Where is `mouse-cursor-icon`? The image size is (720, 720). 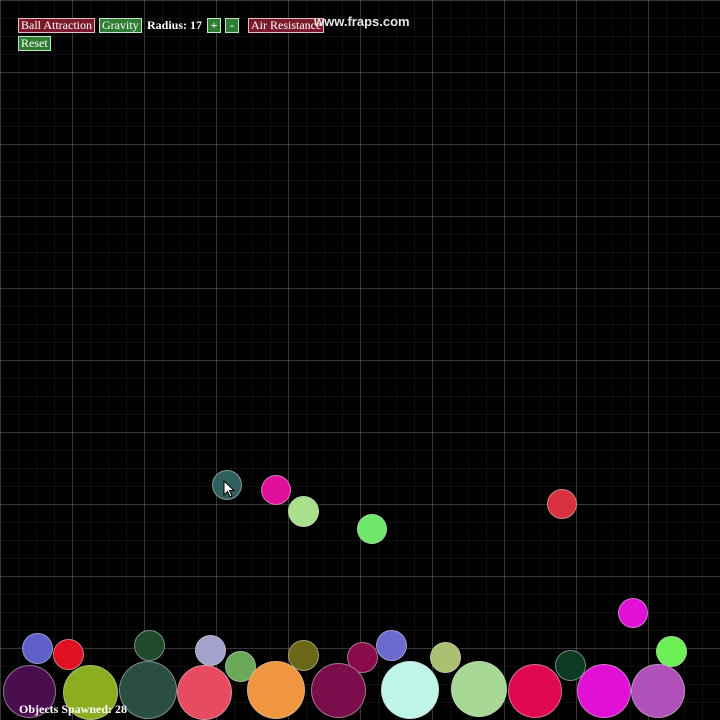
mouse-cursor-icon is located at coordinates (229, 489).